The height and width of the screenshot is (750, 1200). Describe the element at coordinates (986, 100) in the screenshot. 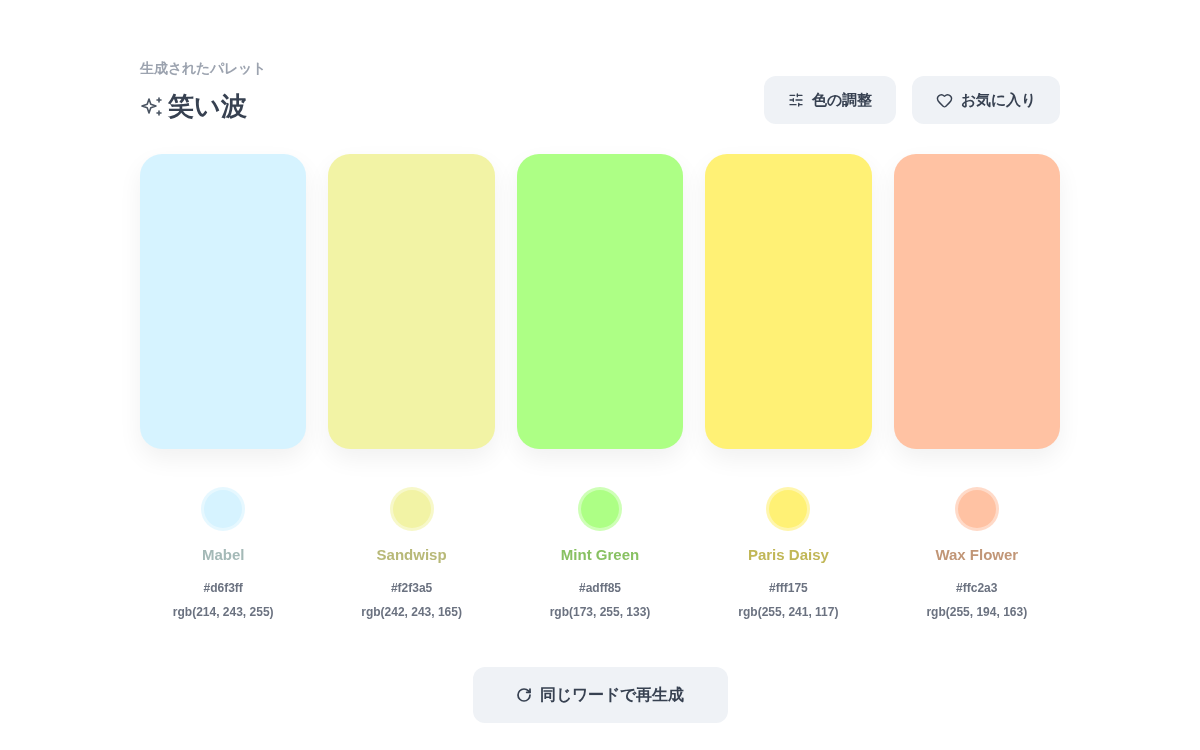

I see `favorite-button: お気に入り` at that location.